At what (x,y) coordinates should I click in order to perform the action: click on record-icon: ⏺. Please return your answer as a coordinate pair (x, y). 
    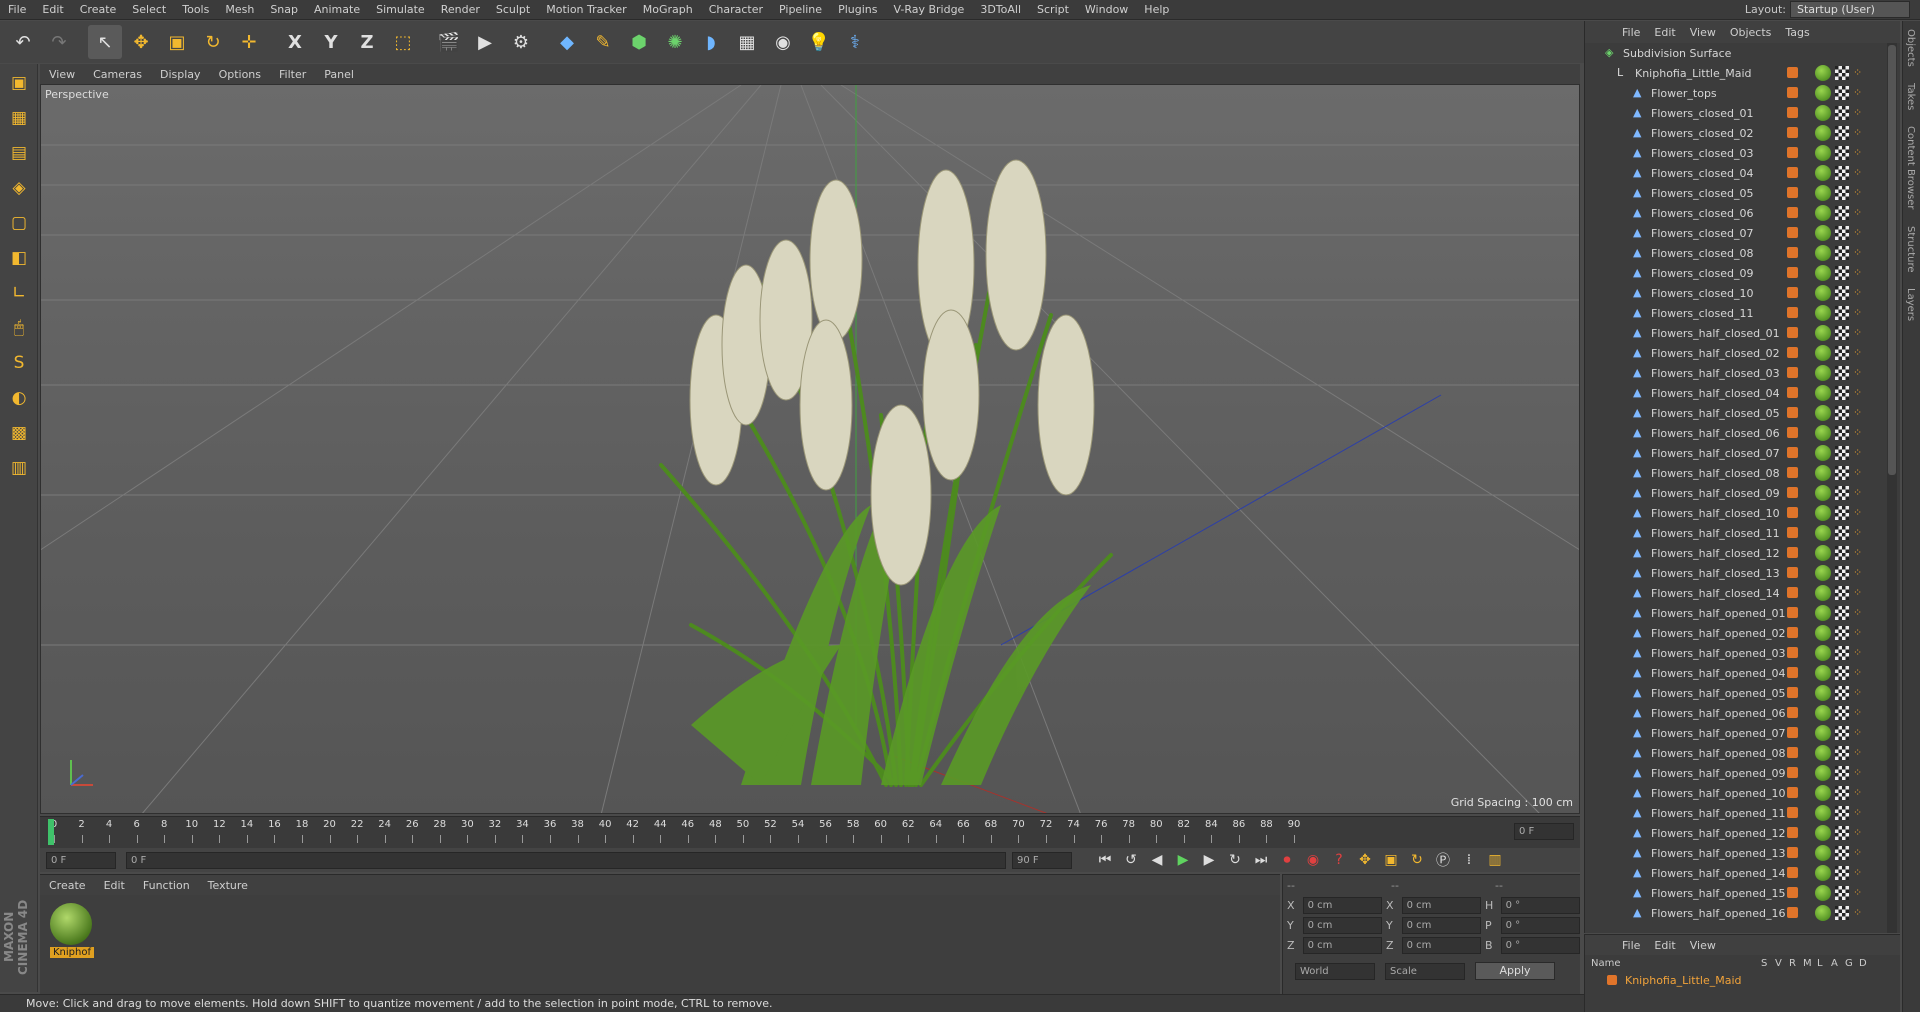
    Looking at the image, I should click on (1287, 860).